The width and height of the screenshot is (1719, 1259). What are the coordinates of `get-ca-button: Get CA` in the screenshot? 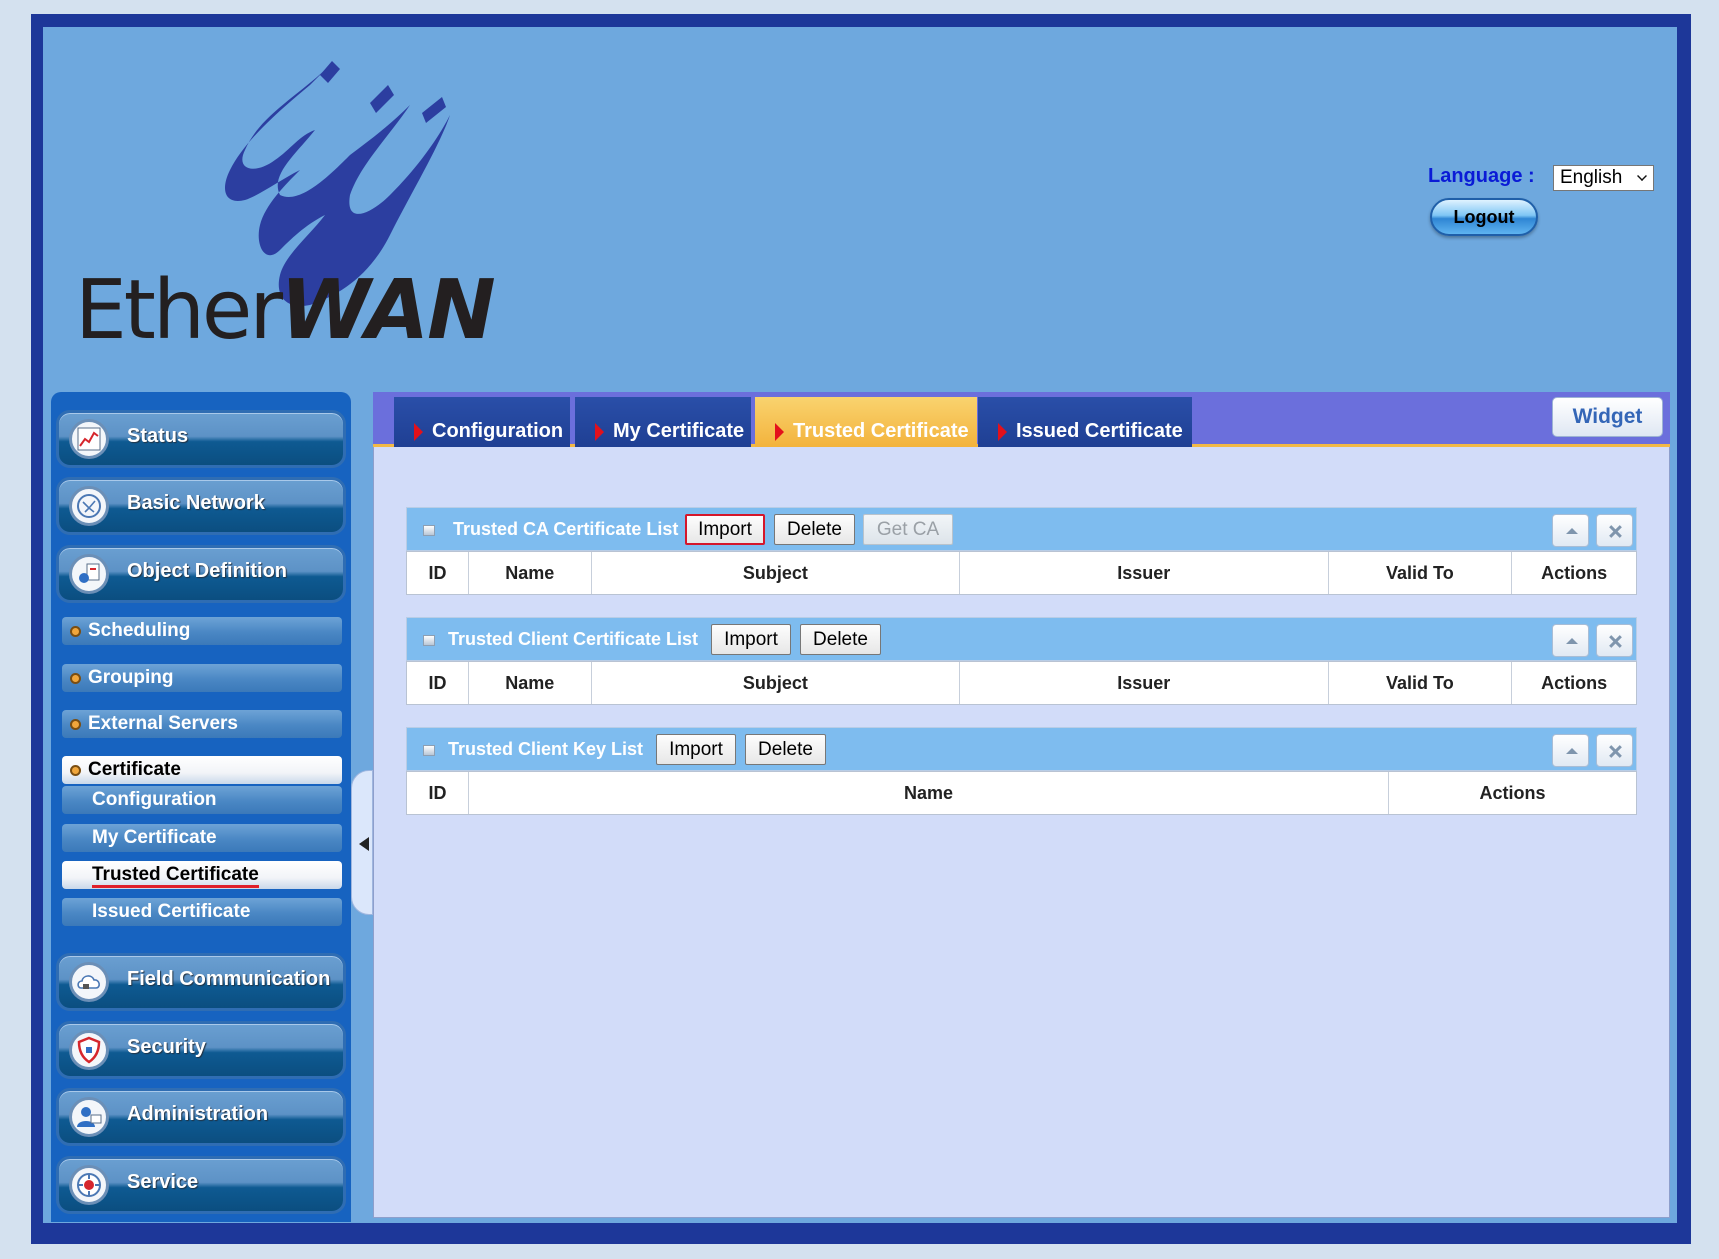 It's located at (908, 529).